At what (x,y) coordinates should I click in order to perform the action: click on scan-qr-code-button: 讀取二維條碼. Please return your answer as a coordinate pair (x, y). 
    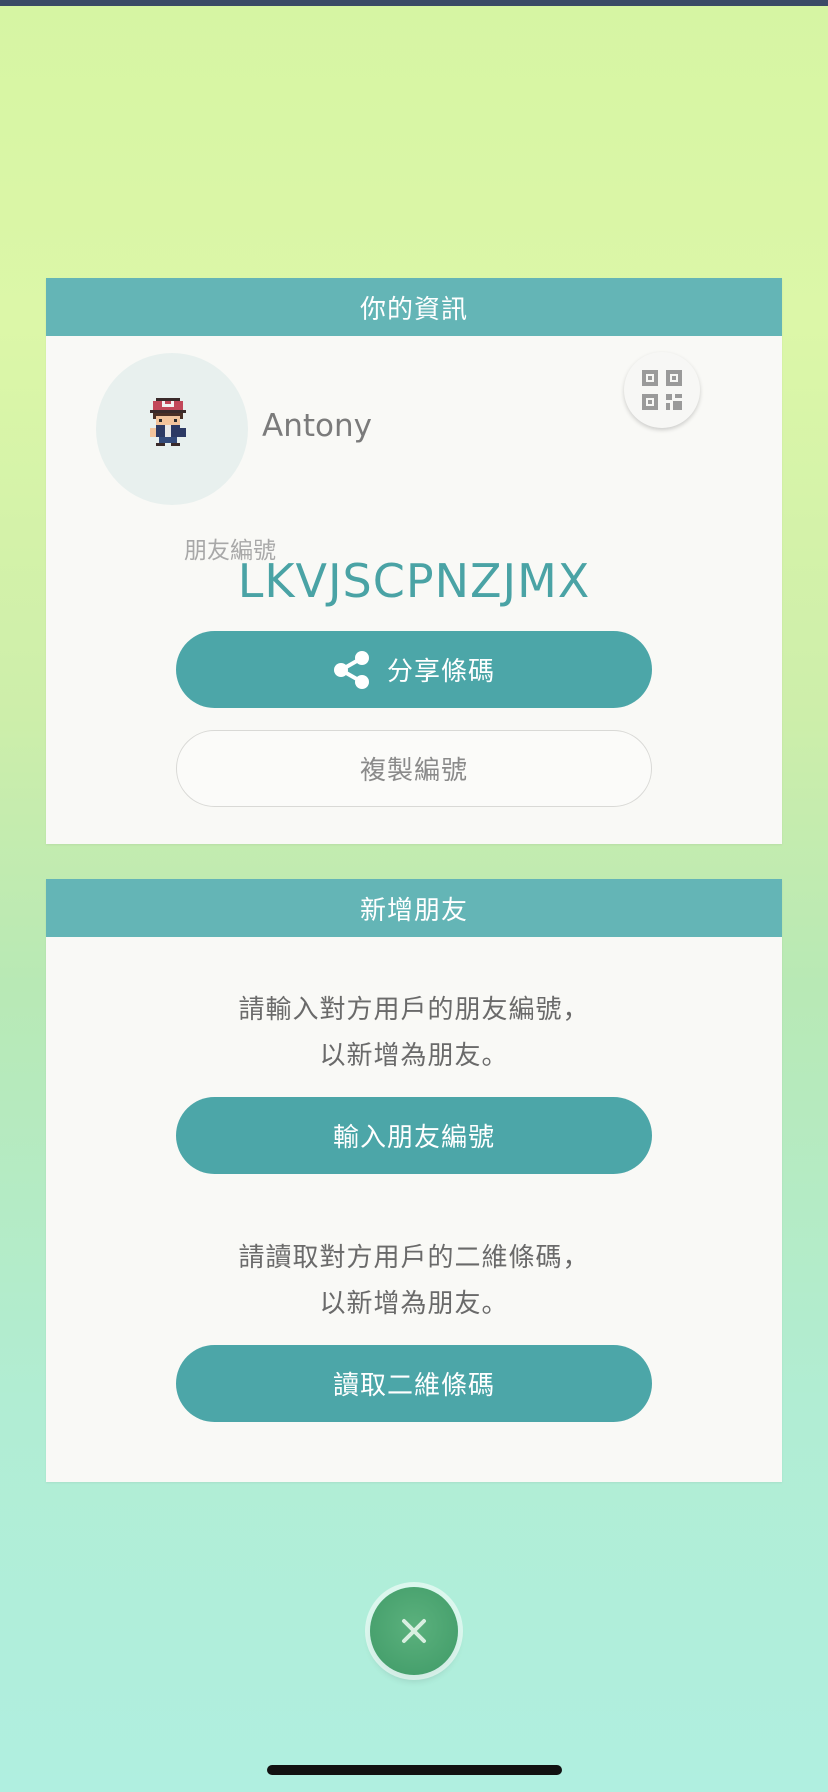
    Looking at the image, I should click on (414, 1383).